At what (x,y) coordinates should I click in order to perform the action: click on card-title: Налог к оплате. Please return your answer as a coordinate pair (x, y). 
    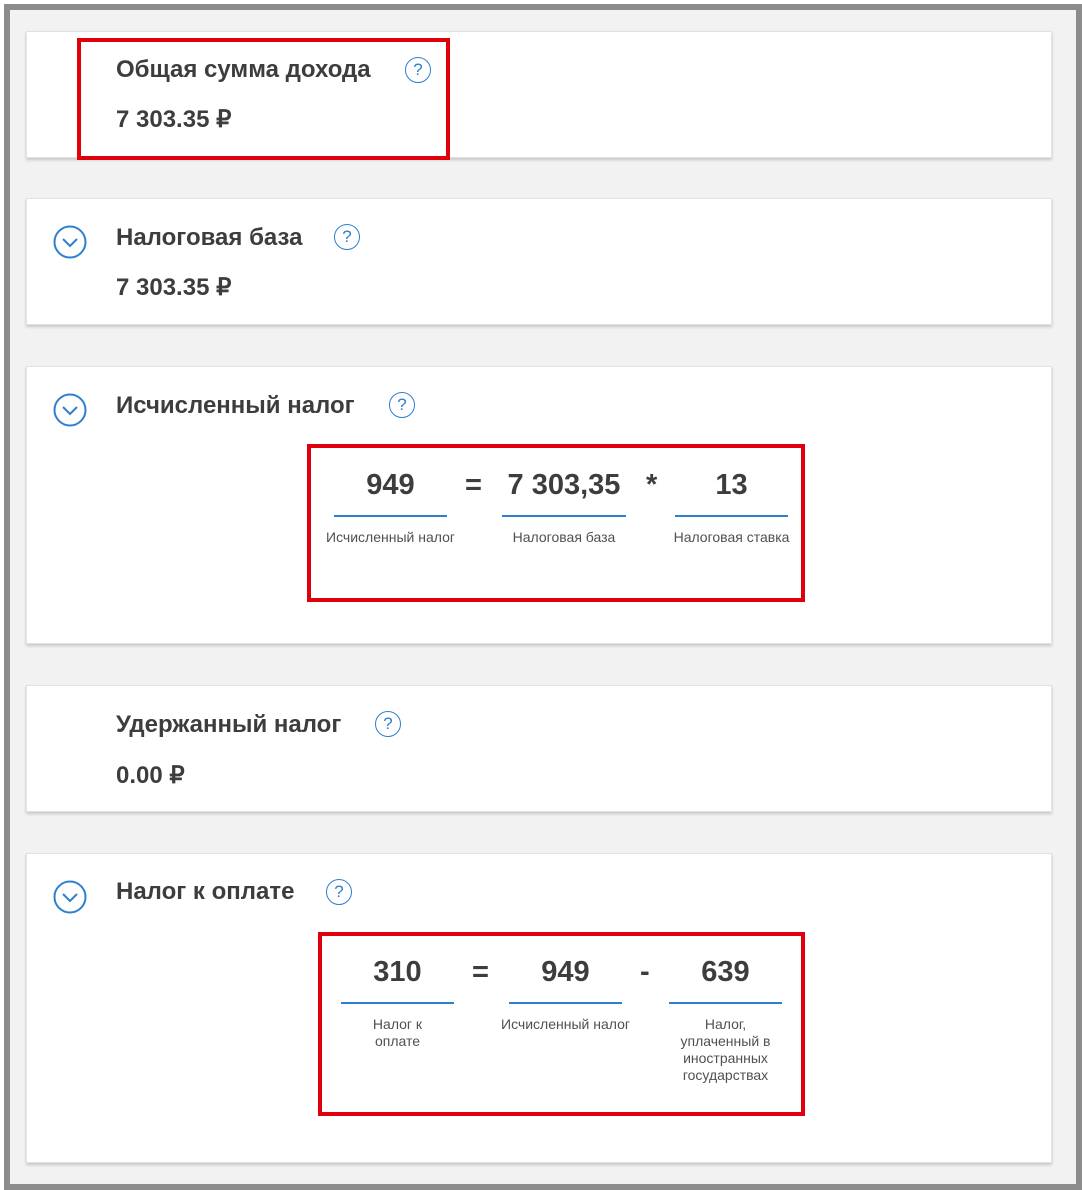
    Looking at the image, I should click on (205, 891).